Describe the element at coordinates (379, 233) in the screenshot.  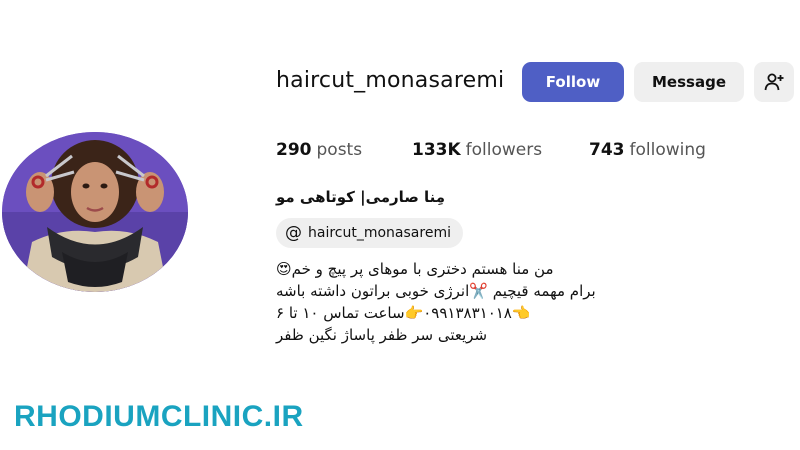
I see `threads-handle: haircut_monasaremi` at that location.